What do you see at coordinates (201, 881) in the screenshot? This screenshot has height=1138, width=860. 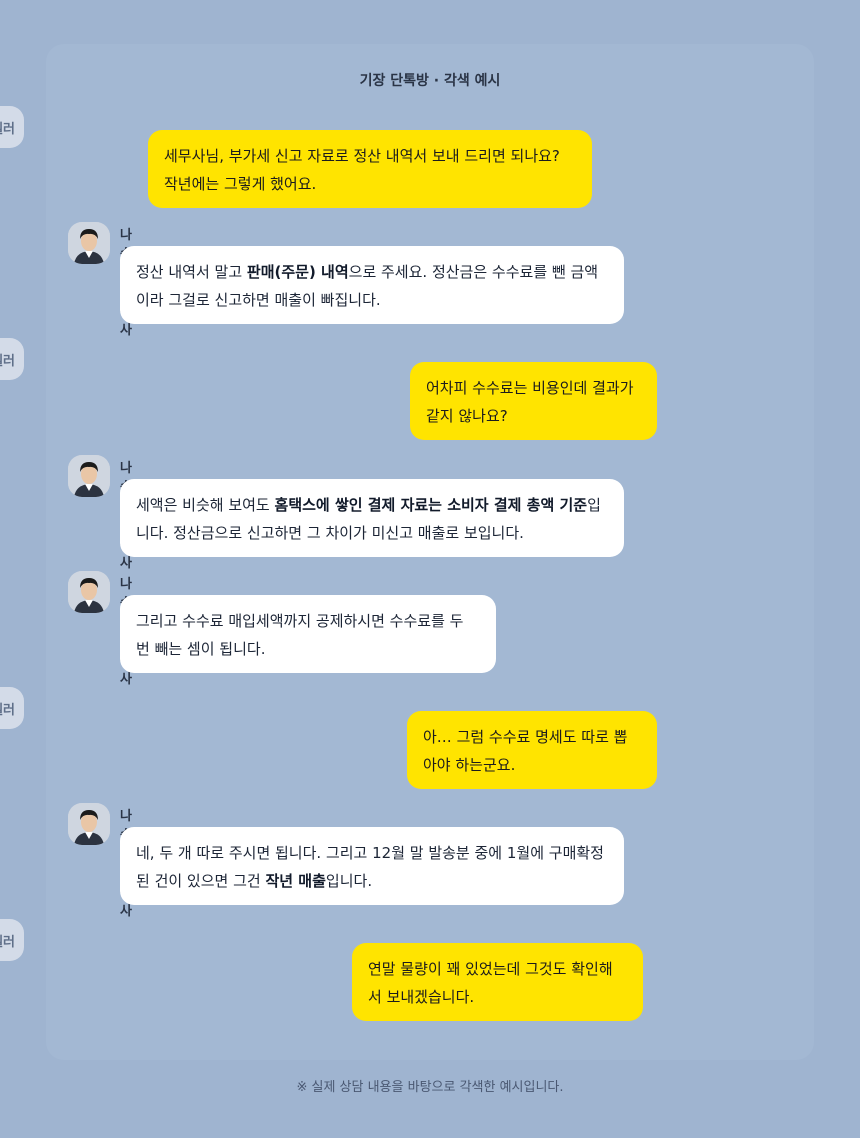 I see `text-segment: 된 건이 있으면 그건` at bounding box center [201, 881].